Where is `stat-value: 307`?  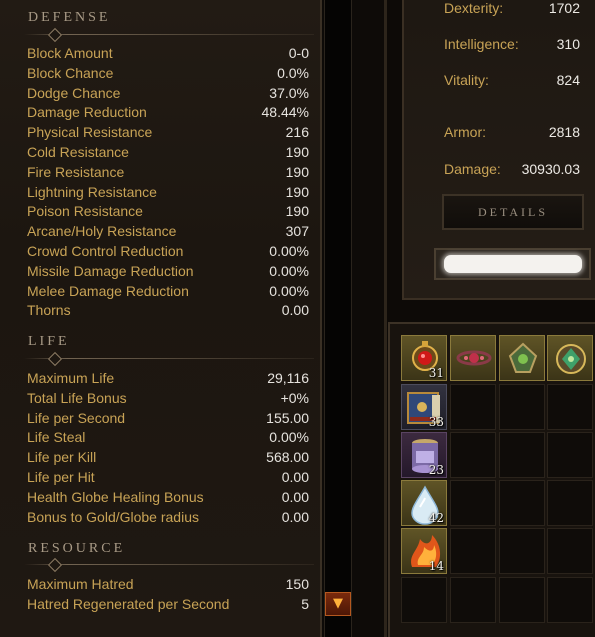
stat-value: 307 is located at coordinates (297, 231).